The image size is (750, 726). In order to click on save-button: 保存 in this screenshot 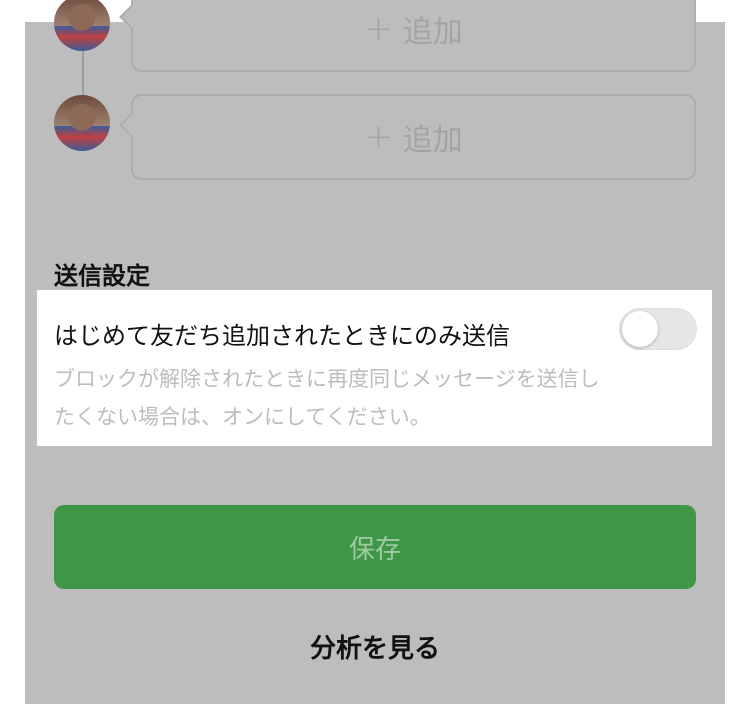, I will do `click(375, 547)`.